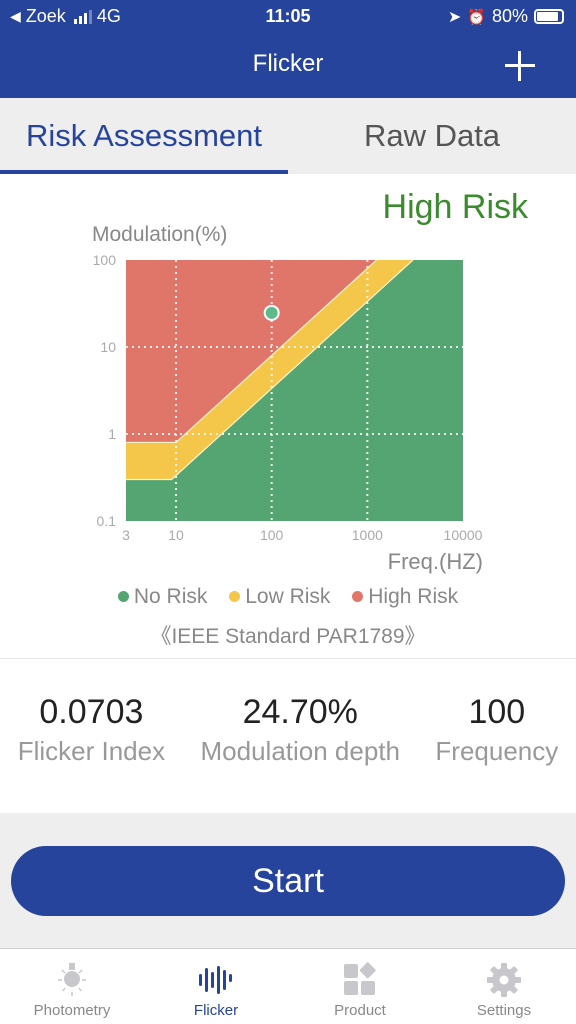 This screenshot has height=1024, width=576. I want to click on tabbar-item-flicker: Flicker, so click(216, 987).